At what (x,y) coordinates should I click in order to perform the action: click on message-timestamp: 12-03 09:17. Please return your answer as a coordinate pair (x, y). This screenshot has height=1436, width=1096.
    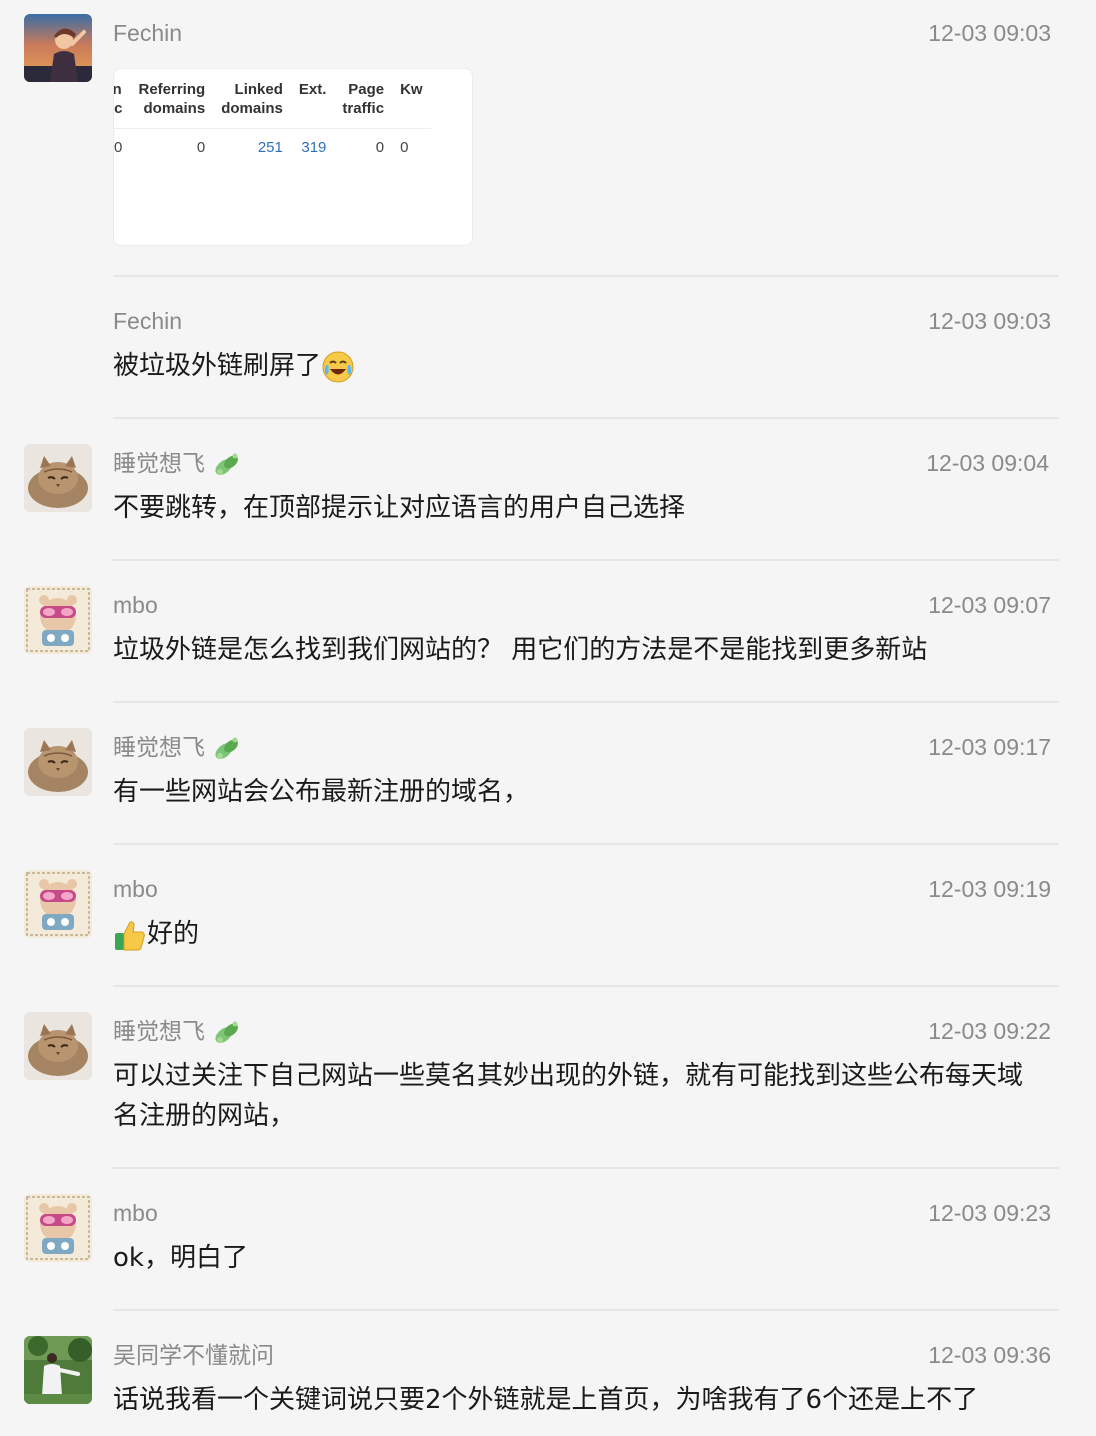
    Looking at the image, I should click on (989, 747).